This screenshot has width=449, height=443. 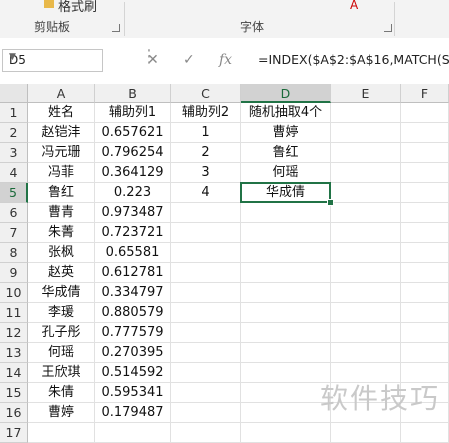 What do you see at coordinates (286, 93) in the screenshot?
I see `column-header-d: D` at bounding box center [286, 93].